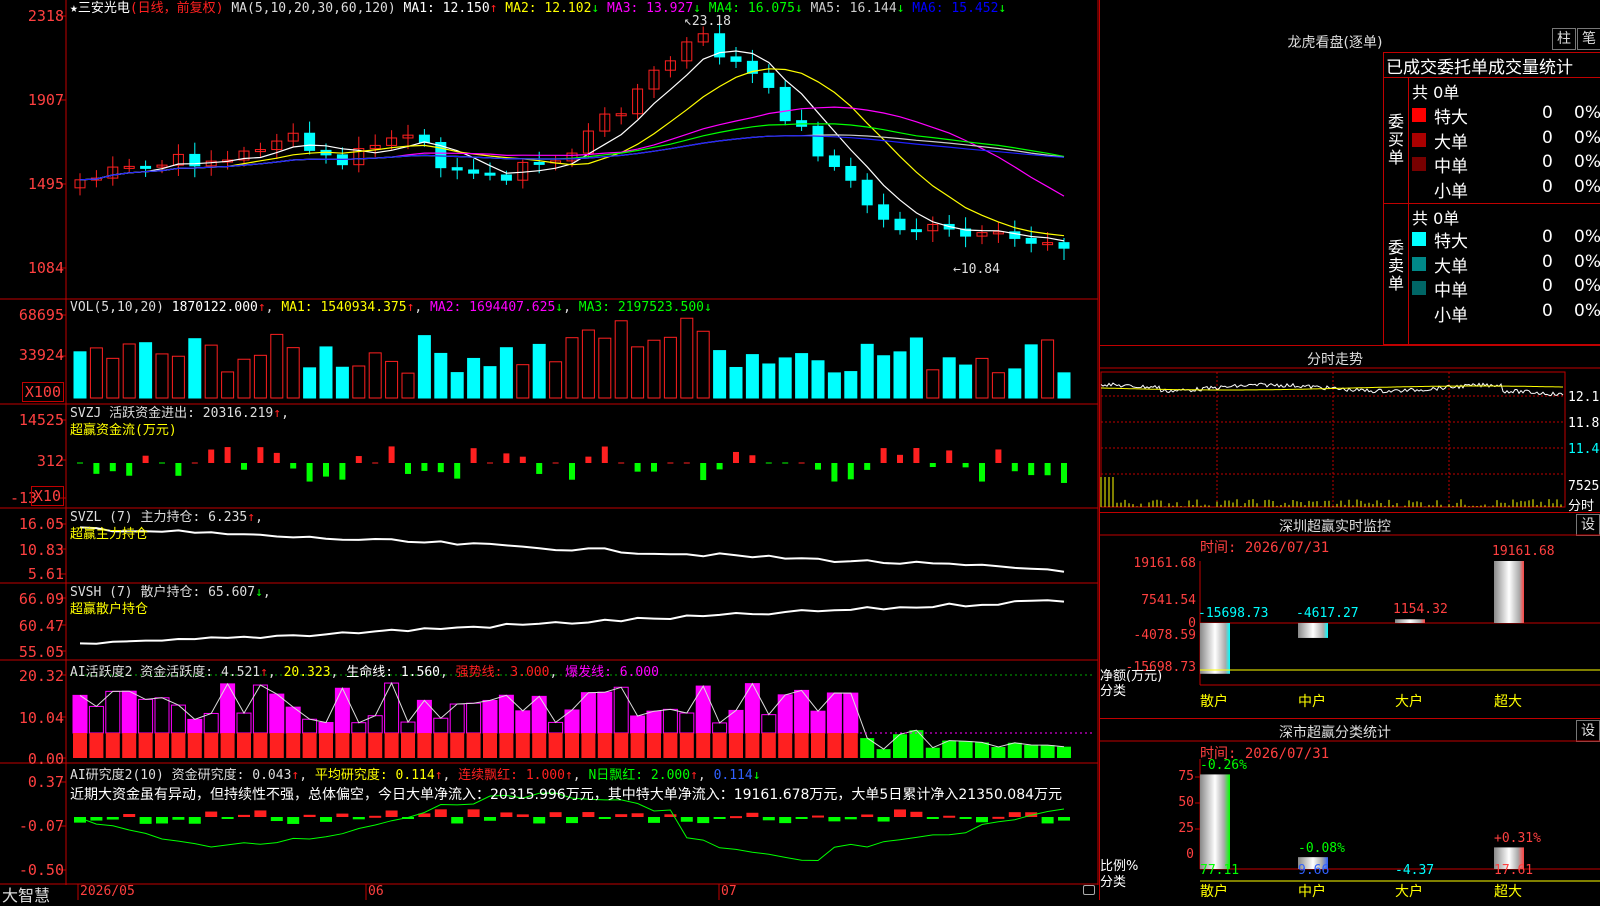  I want to click on svzl-tick: 16.05, so click(41, 524).